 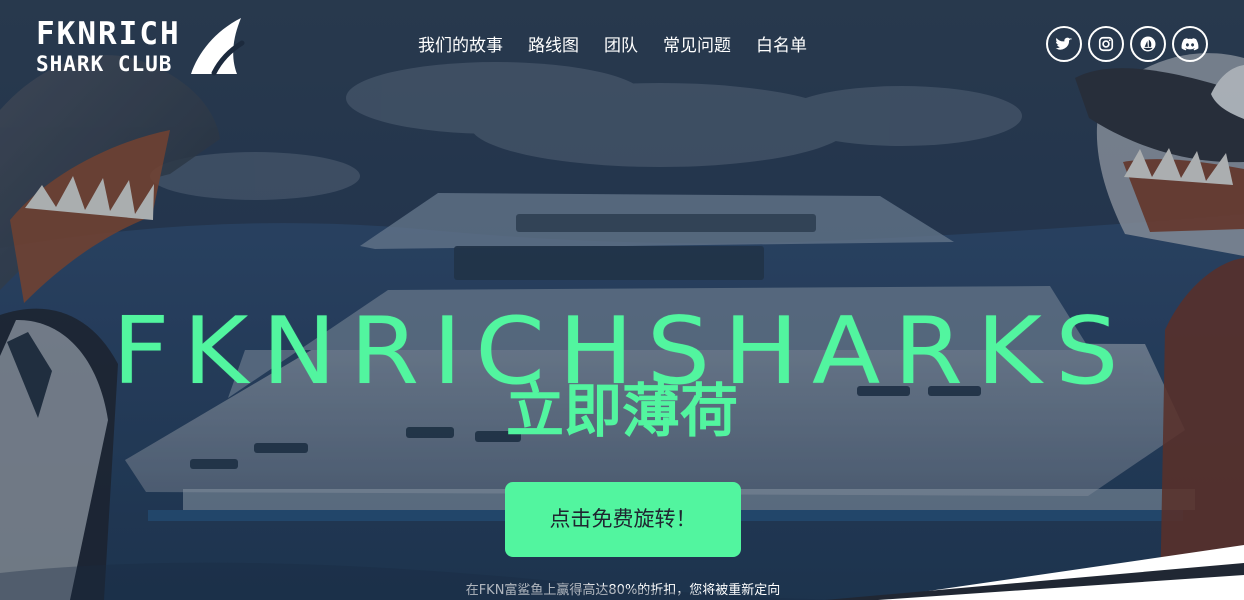 I want to click on brand-wordmark: FKNRICH SHARK CLUB, so click(x=108, y=48).